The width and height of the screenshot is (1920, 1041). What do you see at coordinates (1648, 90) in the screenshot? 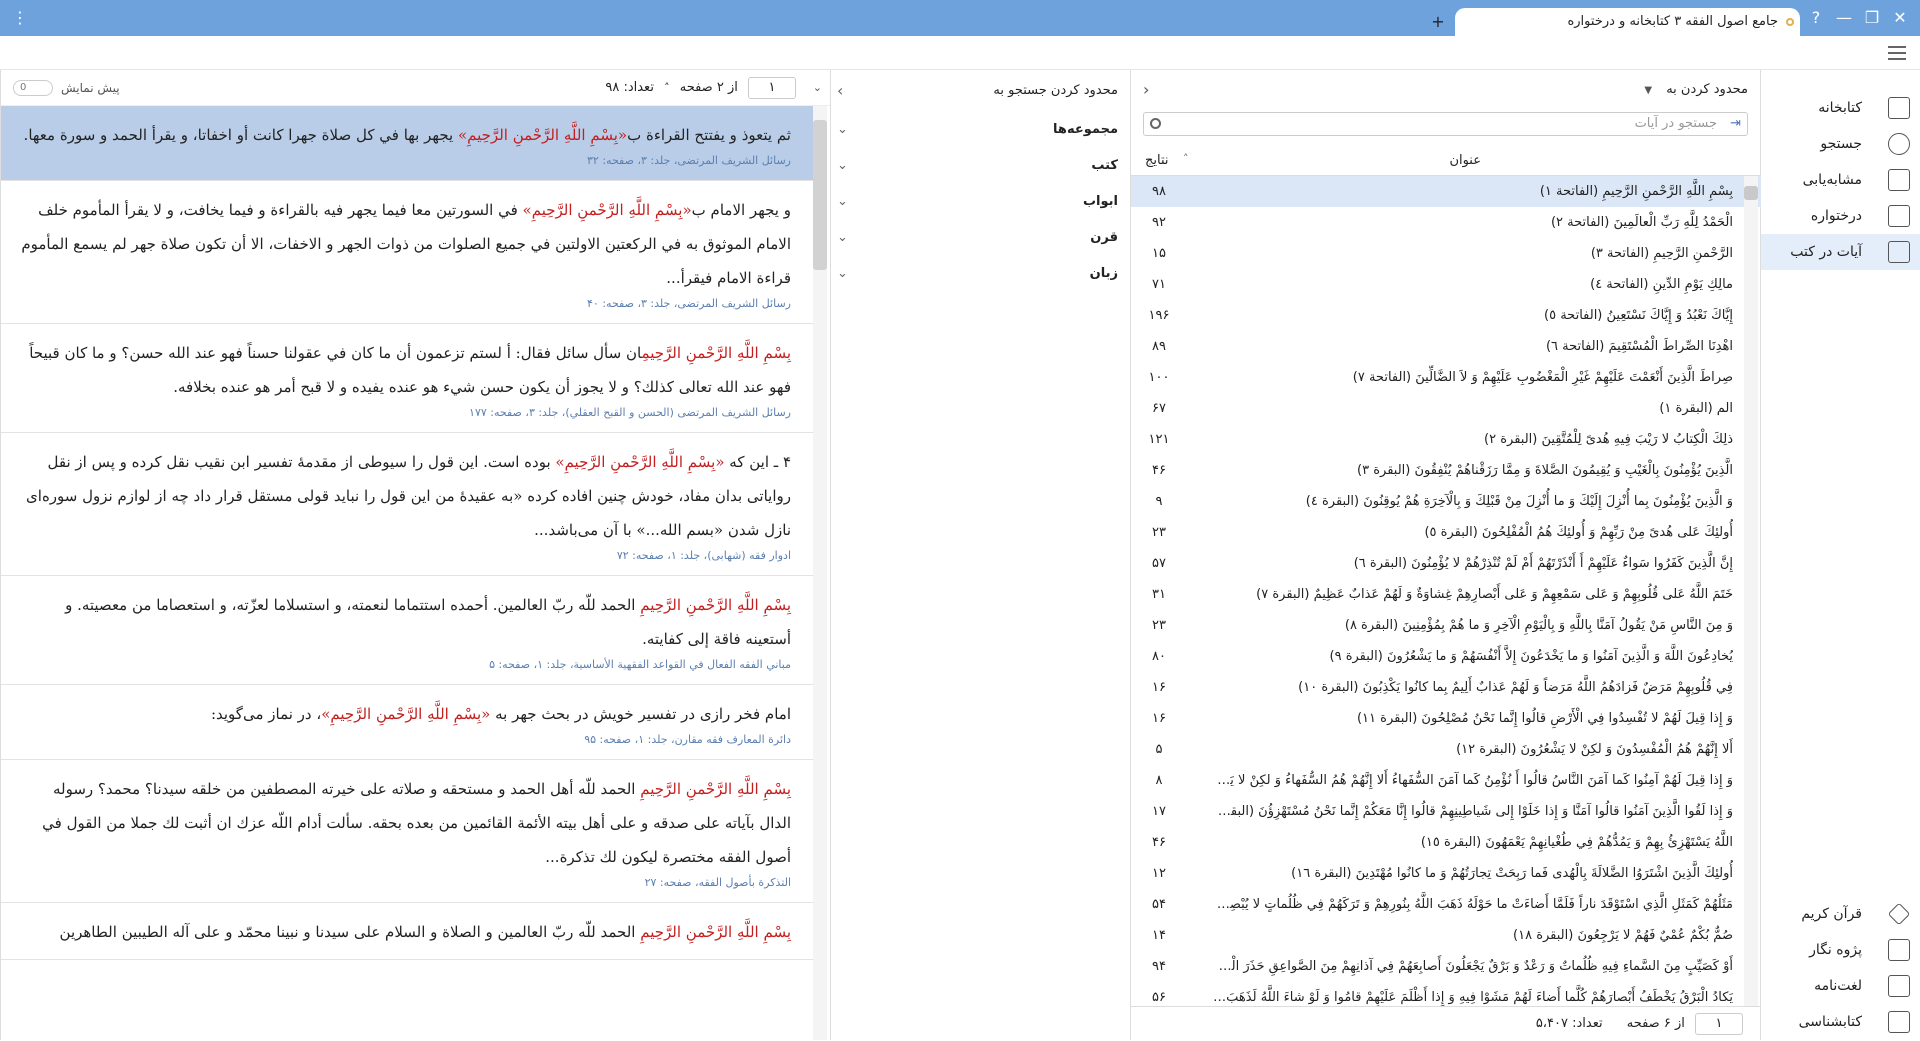
I see `limit-dropdown-icon: ▼` at bounding box center [1648, 90].